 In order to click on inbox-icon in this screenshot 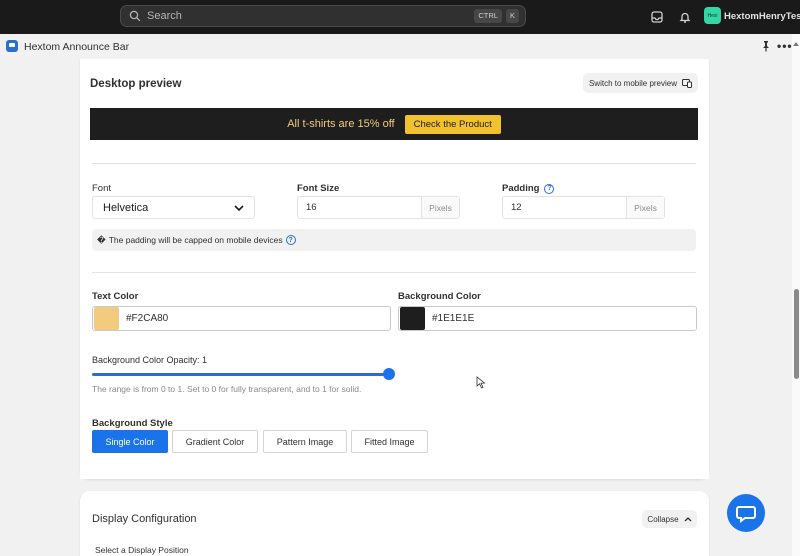, I will do `click(657, 17)`.